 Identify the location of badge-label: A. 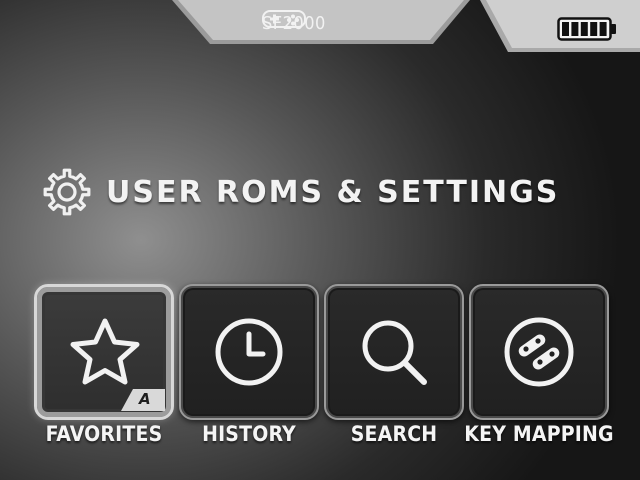
(145, 399).